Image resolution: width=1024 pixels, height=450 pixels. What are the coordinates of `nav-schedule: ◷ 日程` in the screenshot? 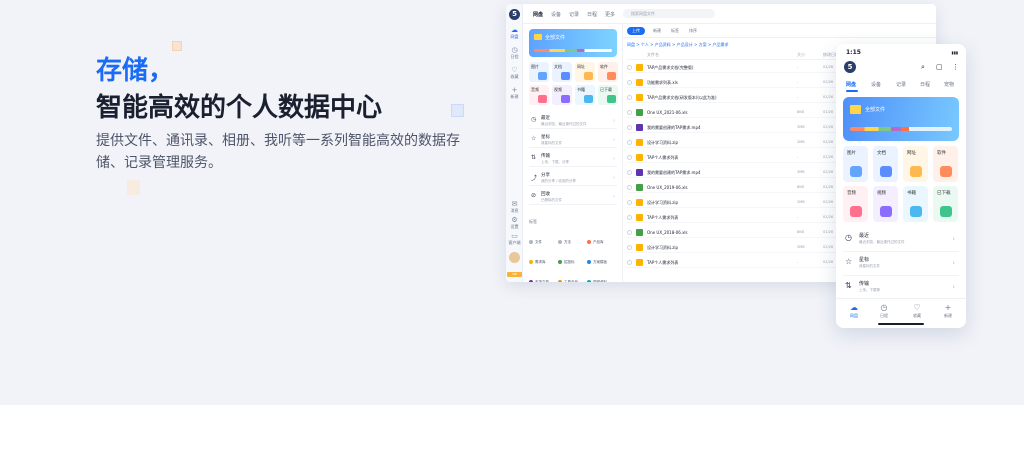 It's located at (884, 311).